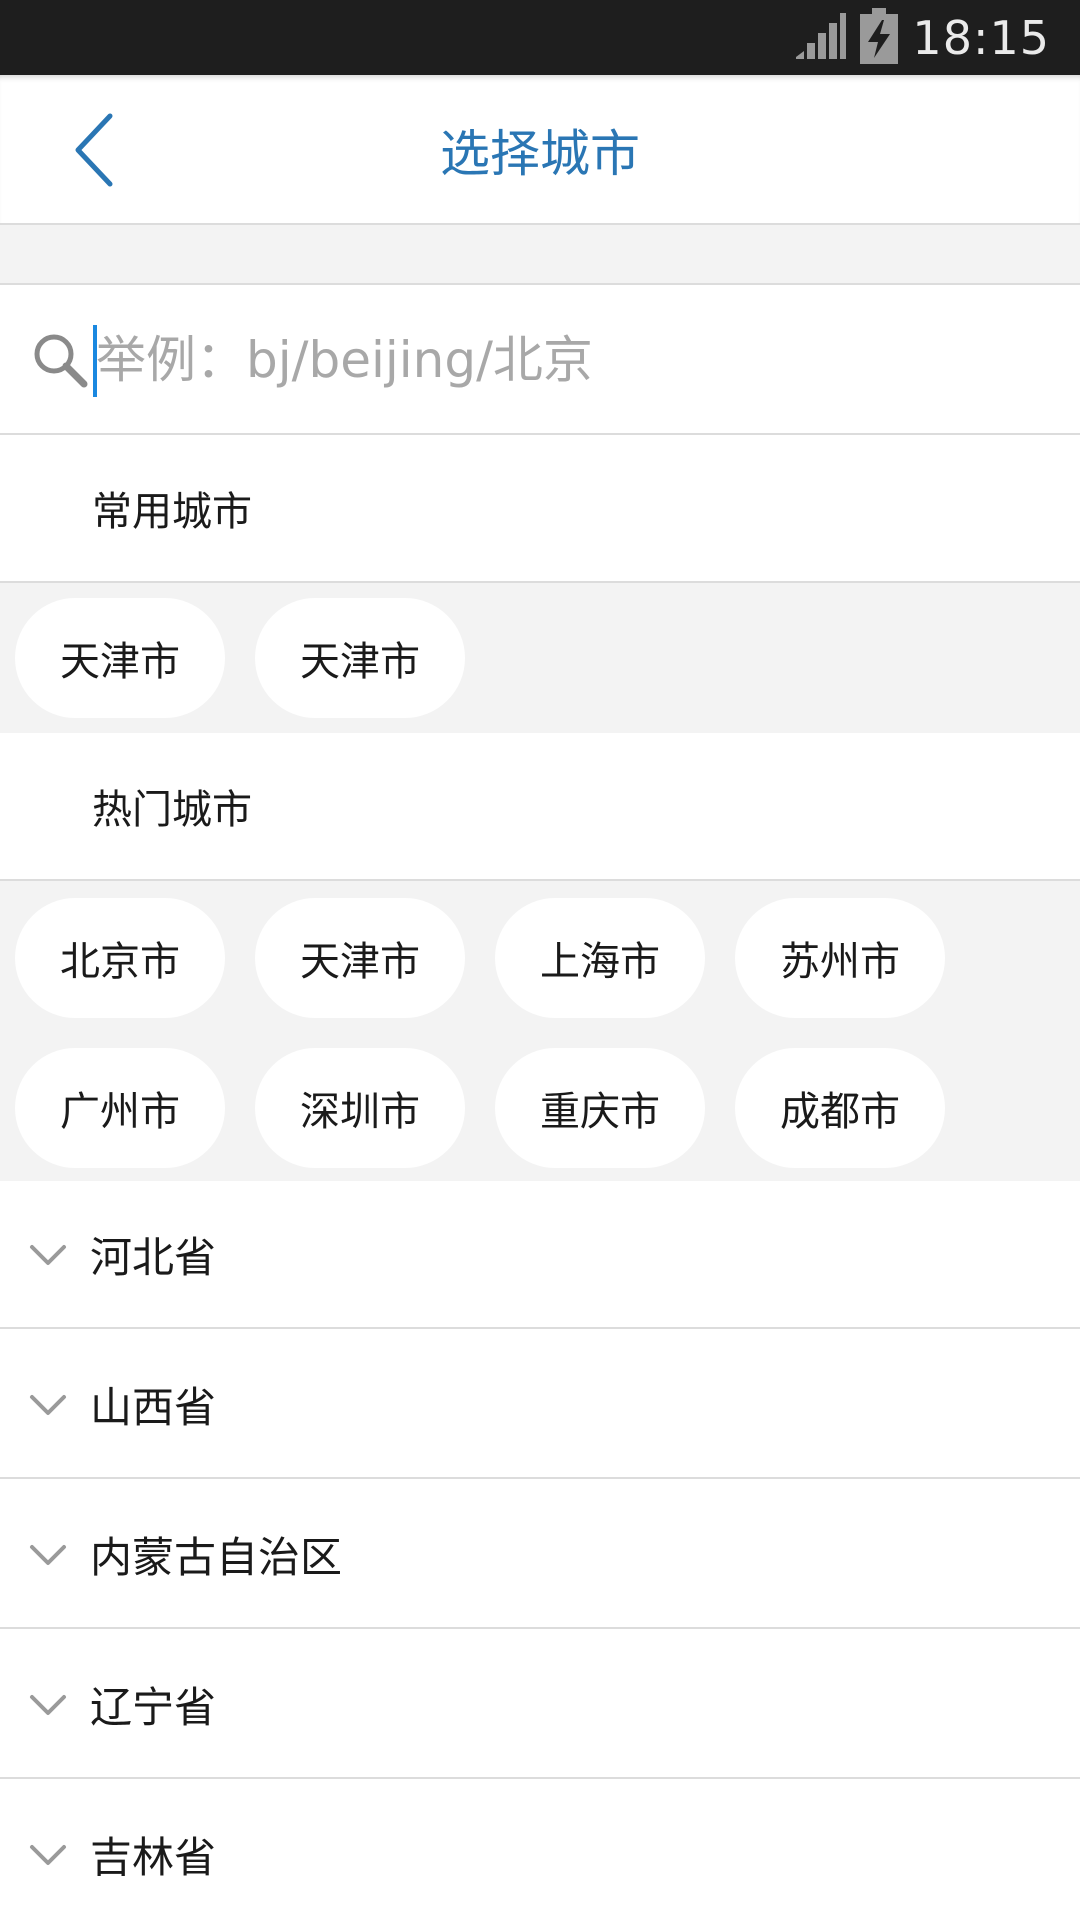 The height and width of the screenshot is (1927, 1080). I want to click on city-chip-hot: 苏州市, so click(840, 958).